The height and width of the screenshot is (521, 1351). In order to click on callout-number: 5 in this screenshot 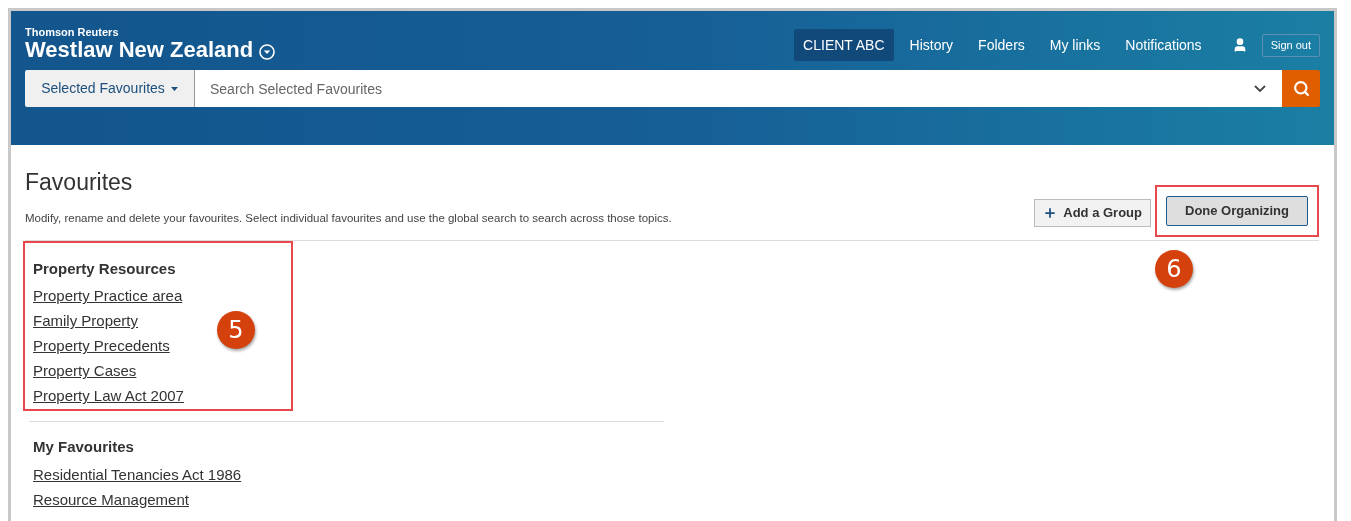, I will do `click(236, 329)`.